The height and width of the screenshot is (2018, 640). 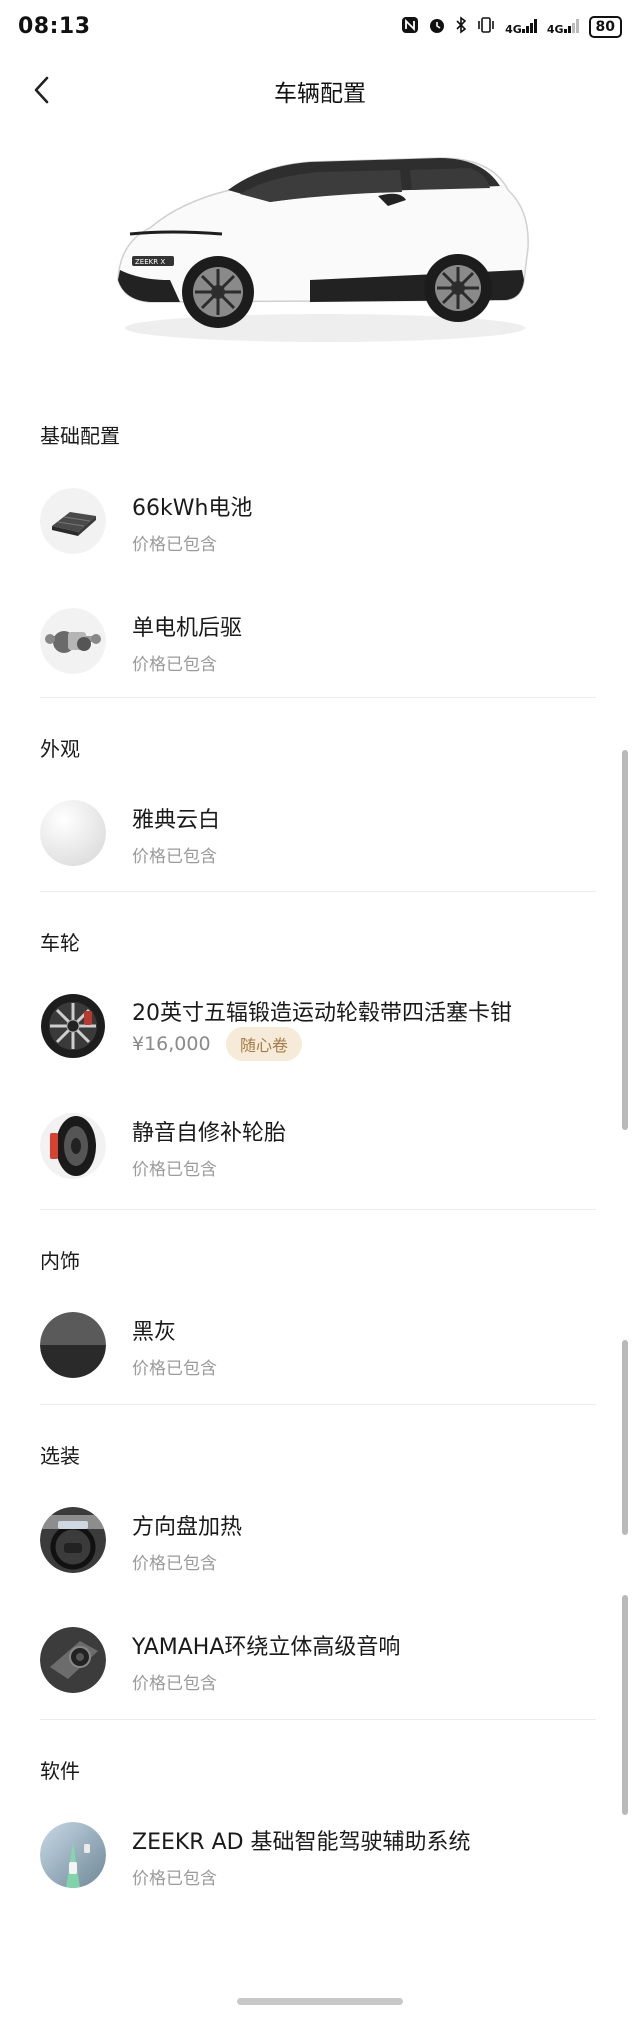 I want to click on home-indicator, so click(x=320, y=2001).